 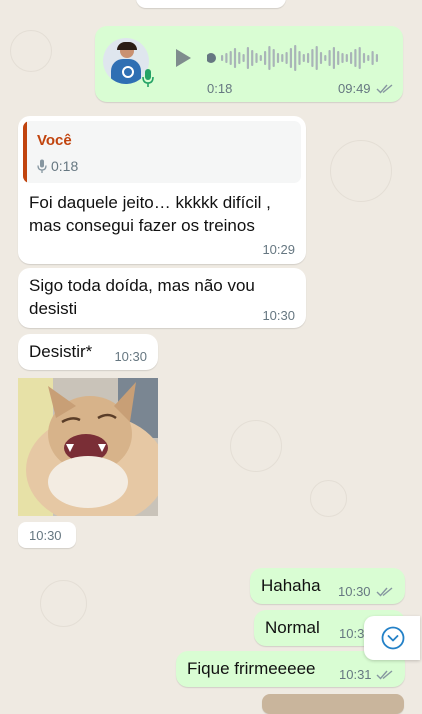 What do you see at coordinates (142, 297) in the screenshot?
I see `message-text: Sigo toda doída, mas não vou desisti` at bounding box center [142, 297].